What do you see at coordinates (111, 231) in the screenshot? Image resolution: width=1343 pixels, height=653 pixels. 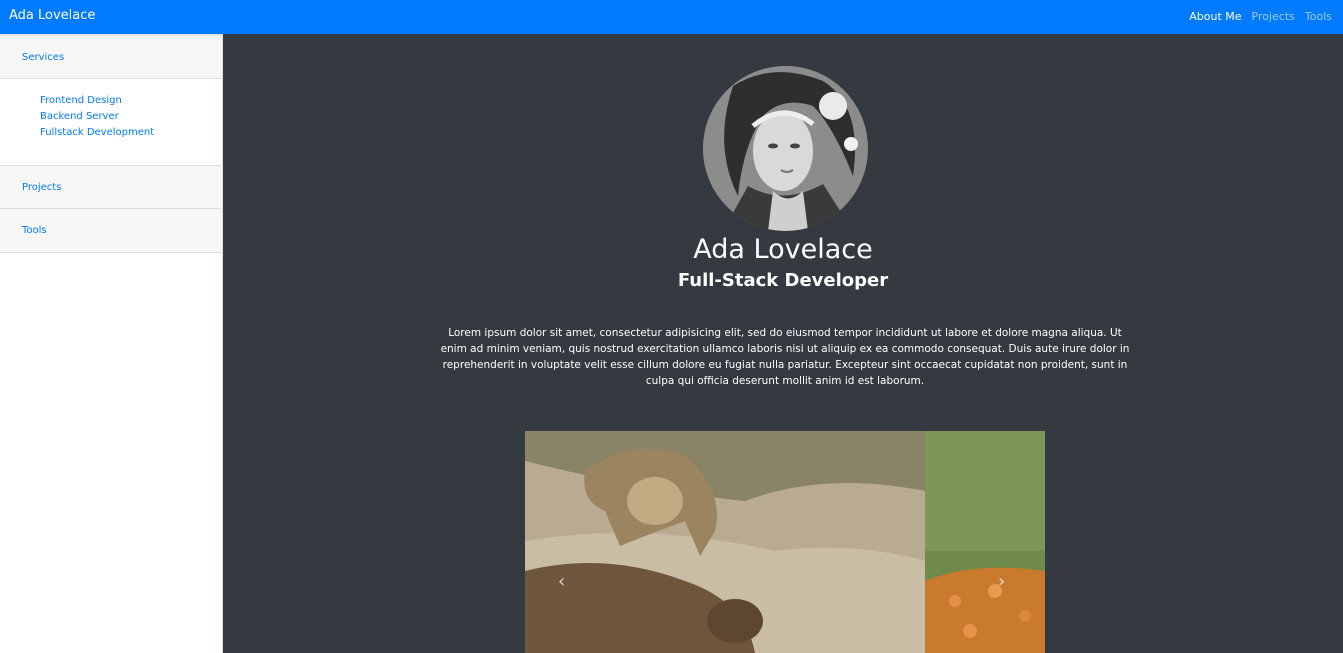 I see `accordion-header-tools: Tools` at bounding box center [111, 231].